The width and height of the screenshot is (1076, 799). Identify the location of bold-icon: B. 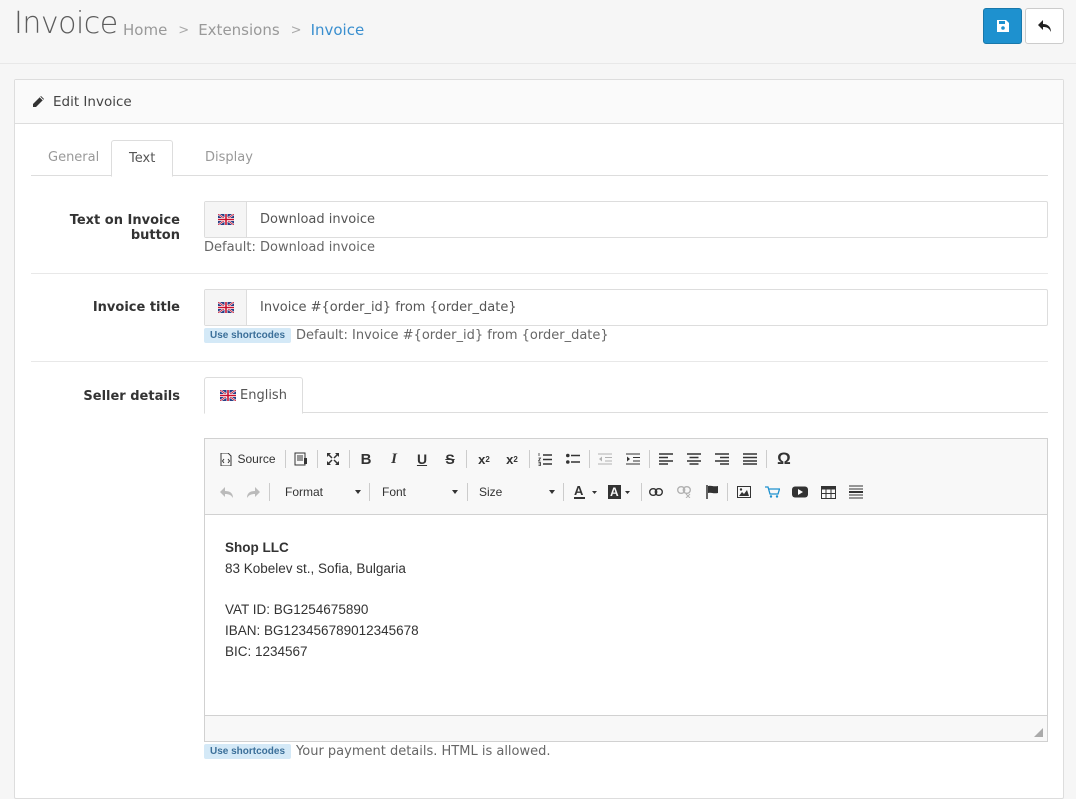
(366, 459).